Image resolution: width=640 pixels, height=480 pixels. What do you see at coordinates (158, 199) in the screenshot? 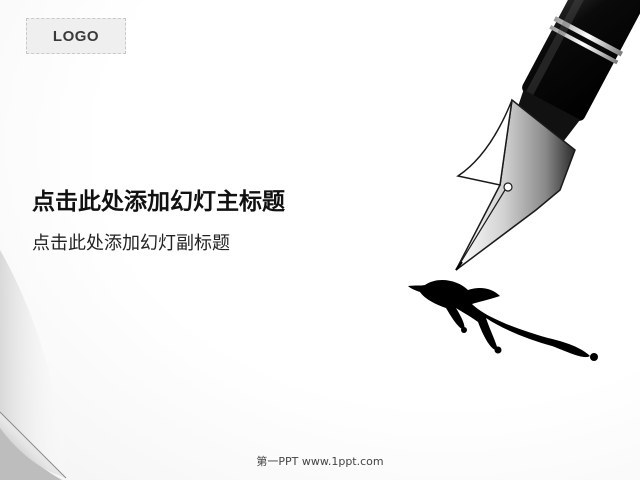
I see `slide-main-title: 点击此处添加幻灯主标题` at bounding box center [158, 199].